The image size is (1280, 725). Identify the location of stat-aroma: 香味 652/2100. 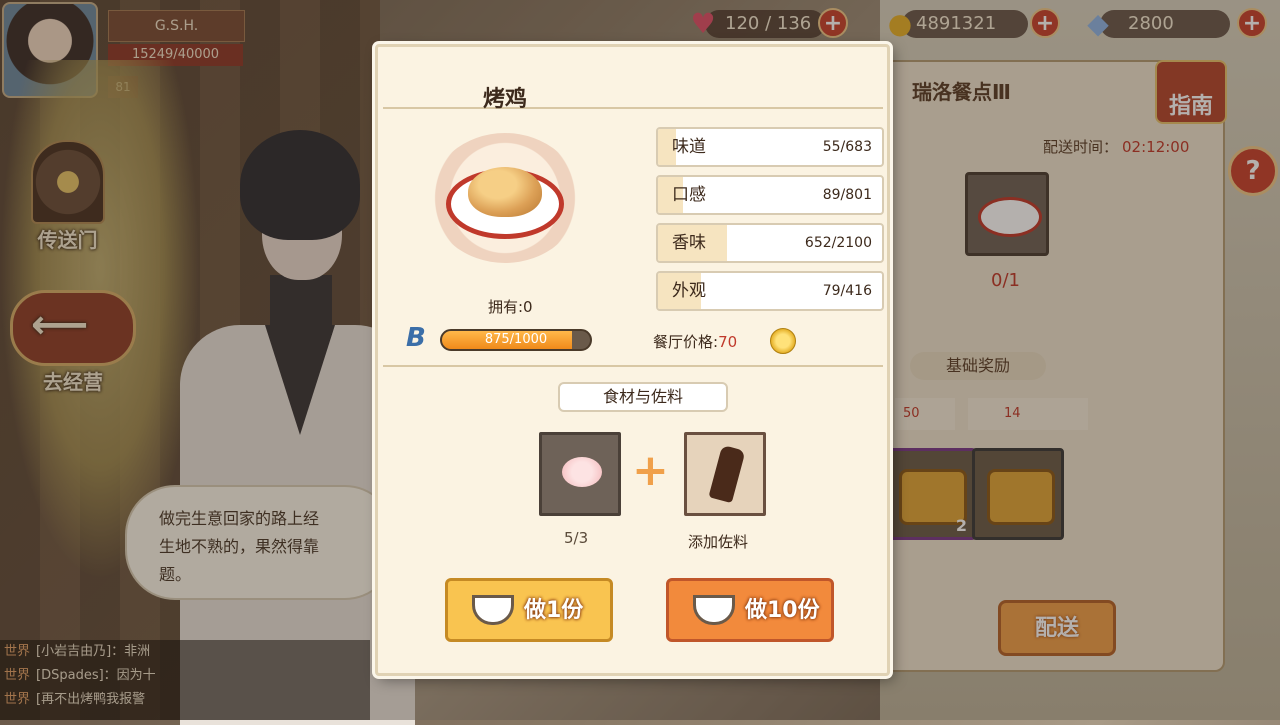
(770, 243).